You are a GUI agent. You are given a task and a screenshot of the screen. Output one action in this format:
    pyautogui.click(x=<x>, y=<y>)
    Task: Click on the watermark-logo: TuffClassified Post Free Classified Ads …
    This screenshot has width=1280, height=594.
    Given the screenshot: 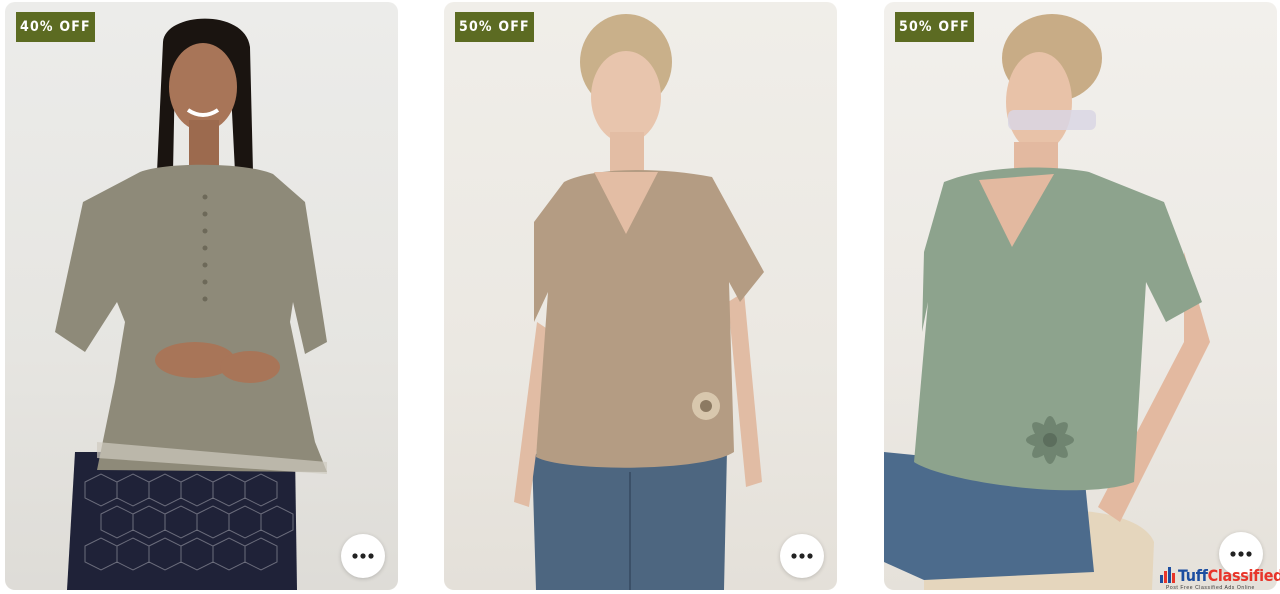 What is the action you would take?
    pyautogui.click(x=1220, y=577)
    